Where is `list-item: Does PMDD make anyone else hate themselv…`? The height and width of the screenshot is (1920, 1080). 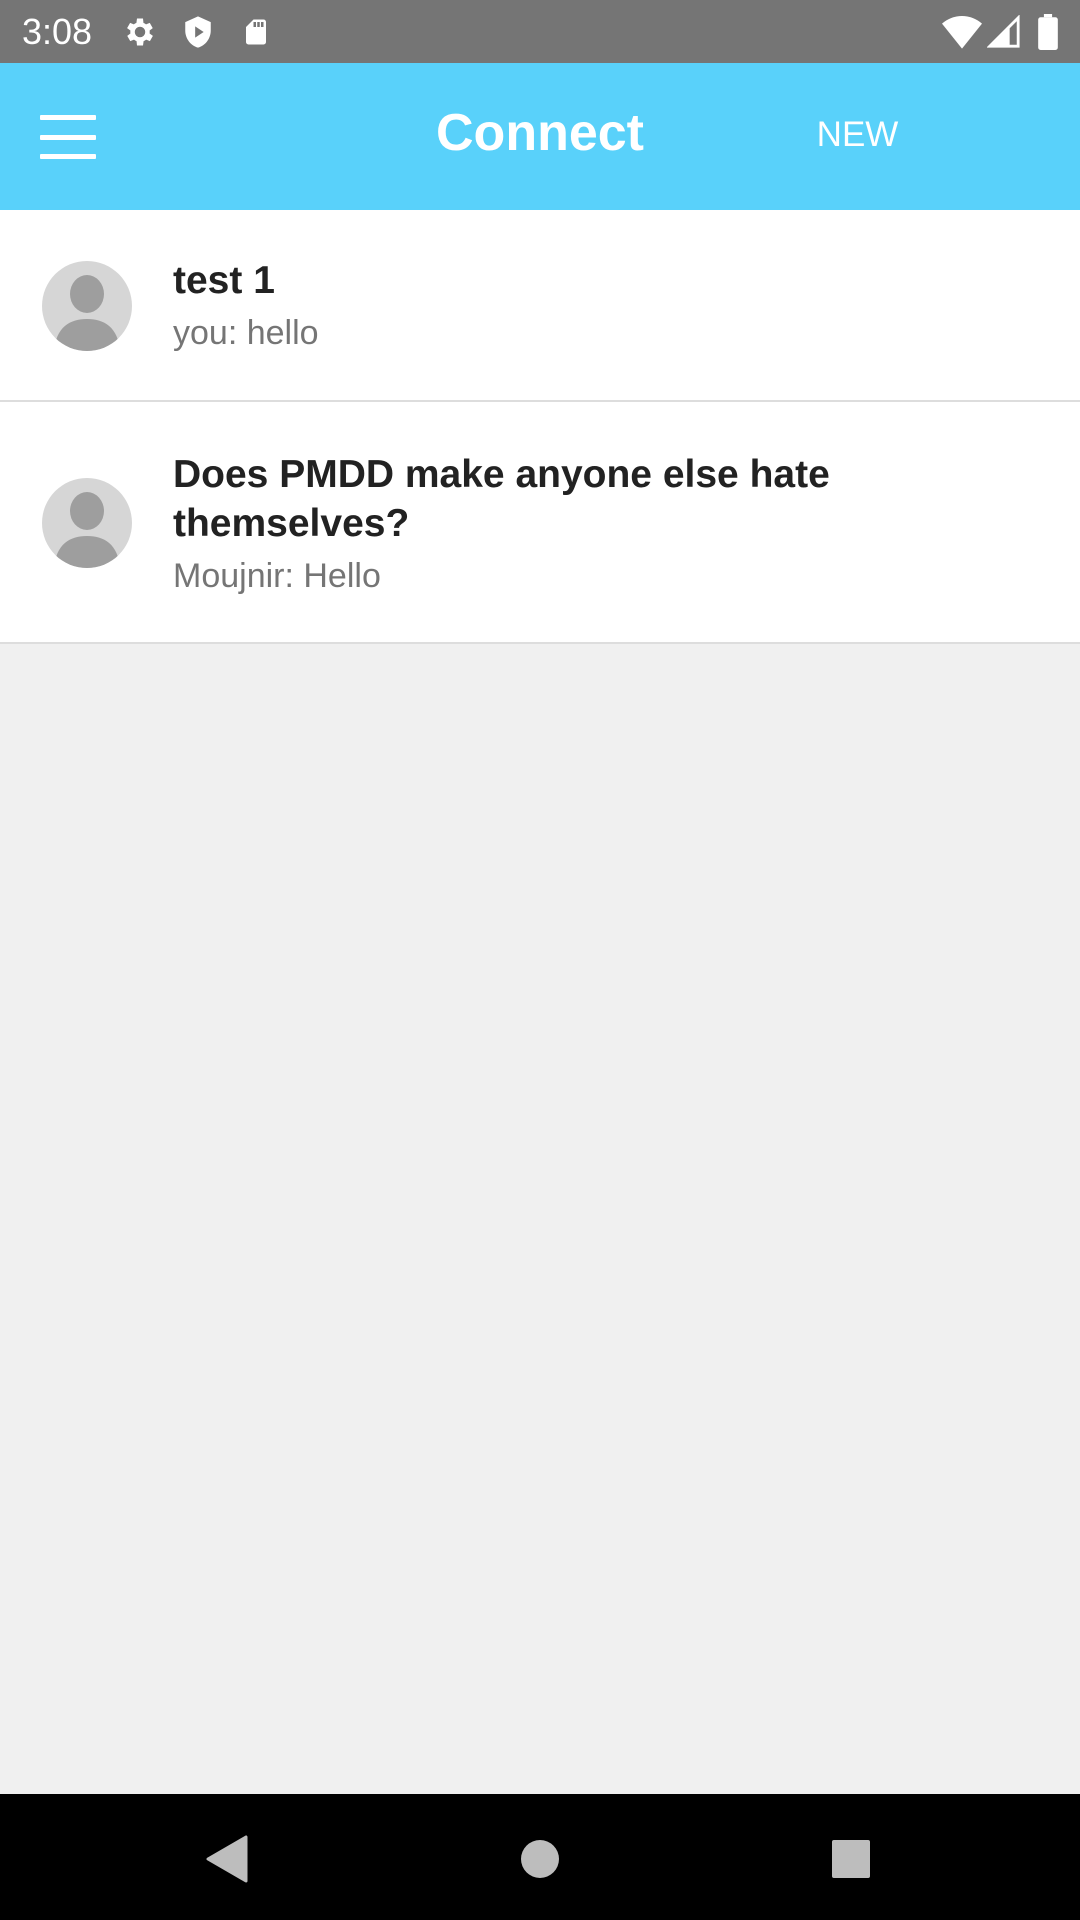
list-item: Does PMDD make anyone else hate themselv… is located at coordinates (540, 523).